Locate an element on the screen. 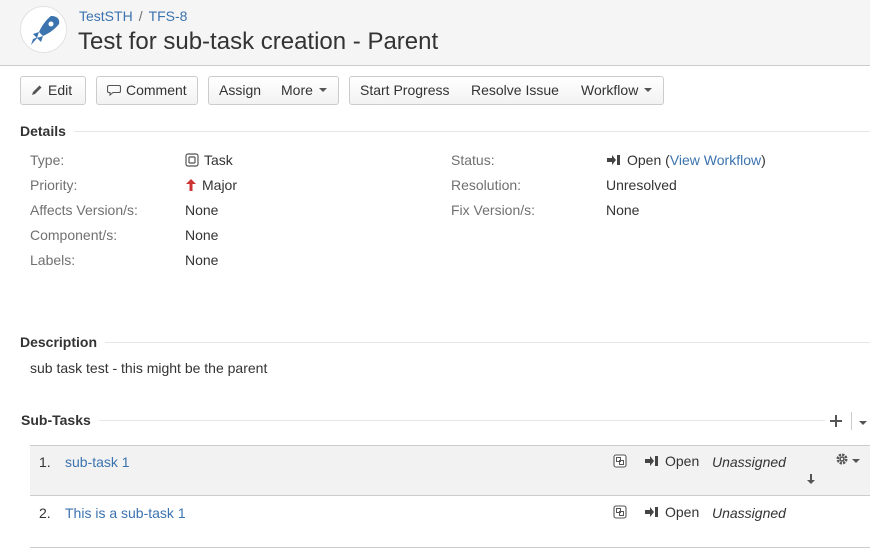 This screenshot has width=870, height=549. more-button: More is located at coordinates (305, 90).